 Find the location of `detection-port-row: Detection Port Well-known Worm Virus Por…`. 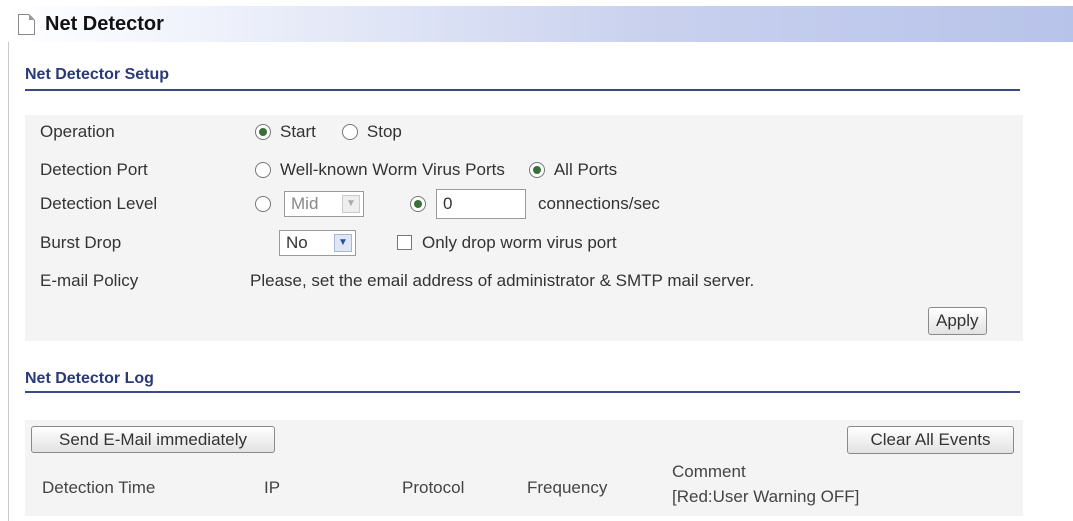

detection-port-row: Detection Port Well-known Worm Virus Por… is located at coordinates (524, 169).